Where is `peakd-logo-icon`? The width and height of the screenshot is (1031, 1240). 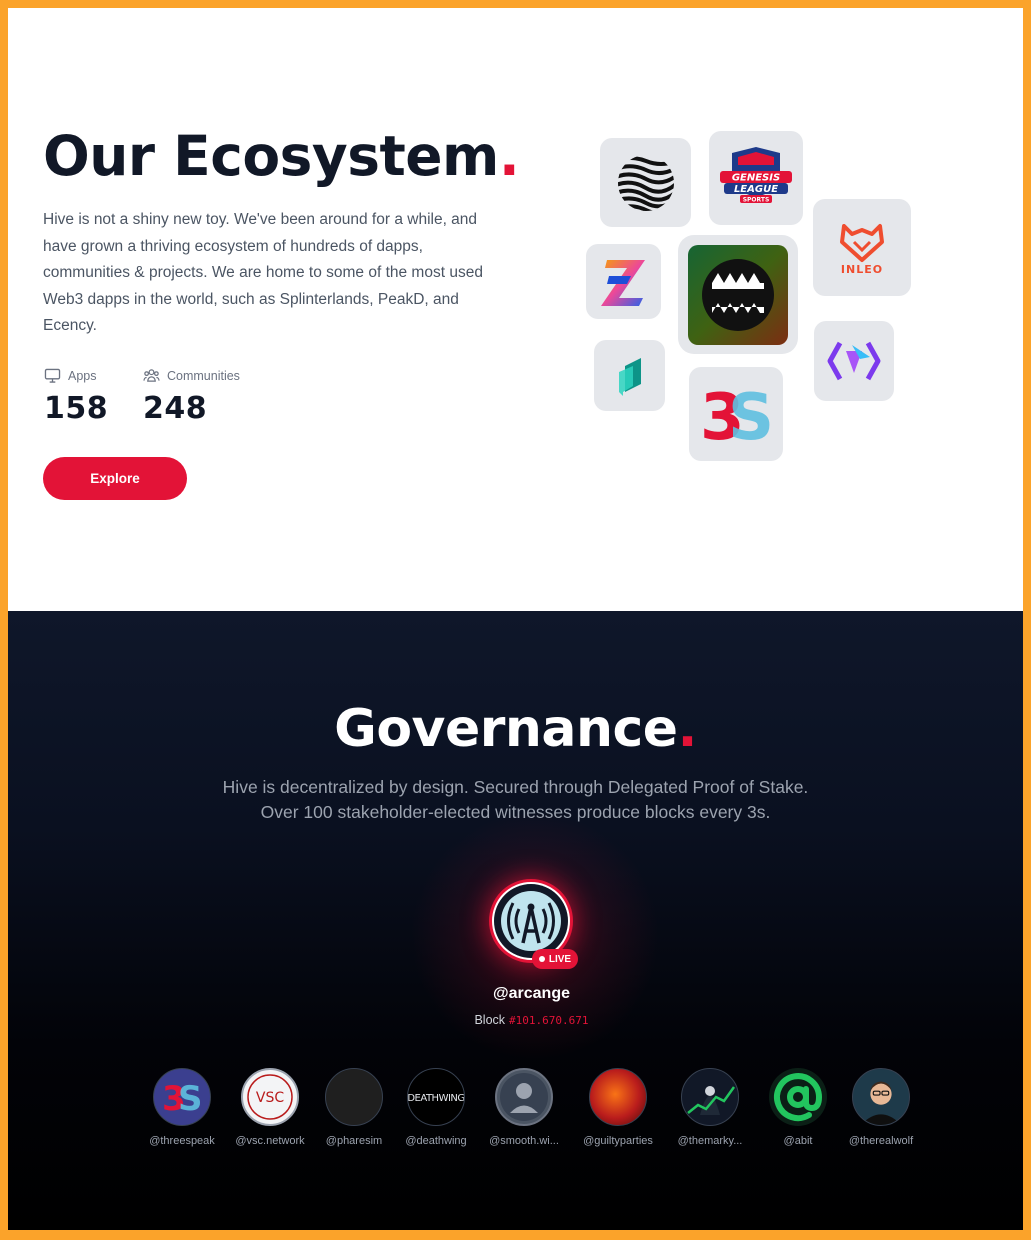
peakd-logo-icon is located at coordinates (629, 376).